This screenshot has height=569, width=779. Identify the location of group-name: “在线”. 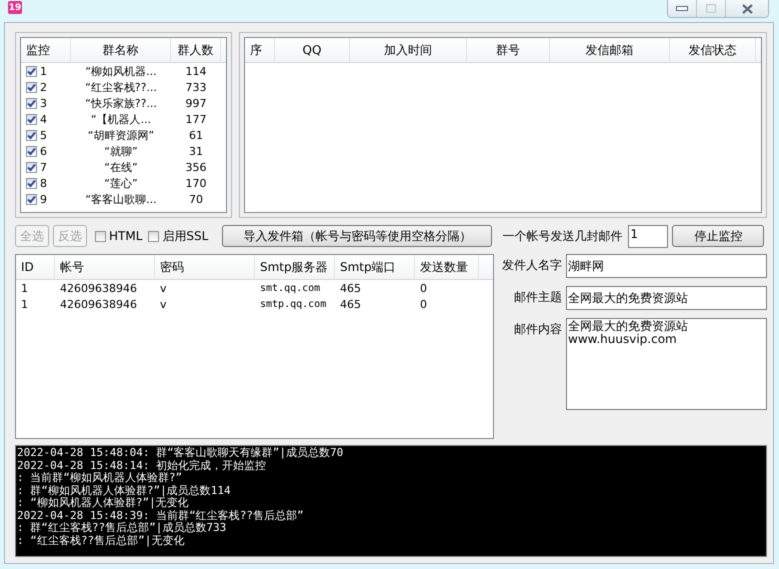
(121, 167).